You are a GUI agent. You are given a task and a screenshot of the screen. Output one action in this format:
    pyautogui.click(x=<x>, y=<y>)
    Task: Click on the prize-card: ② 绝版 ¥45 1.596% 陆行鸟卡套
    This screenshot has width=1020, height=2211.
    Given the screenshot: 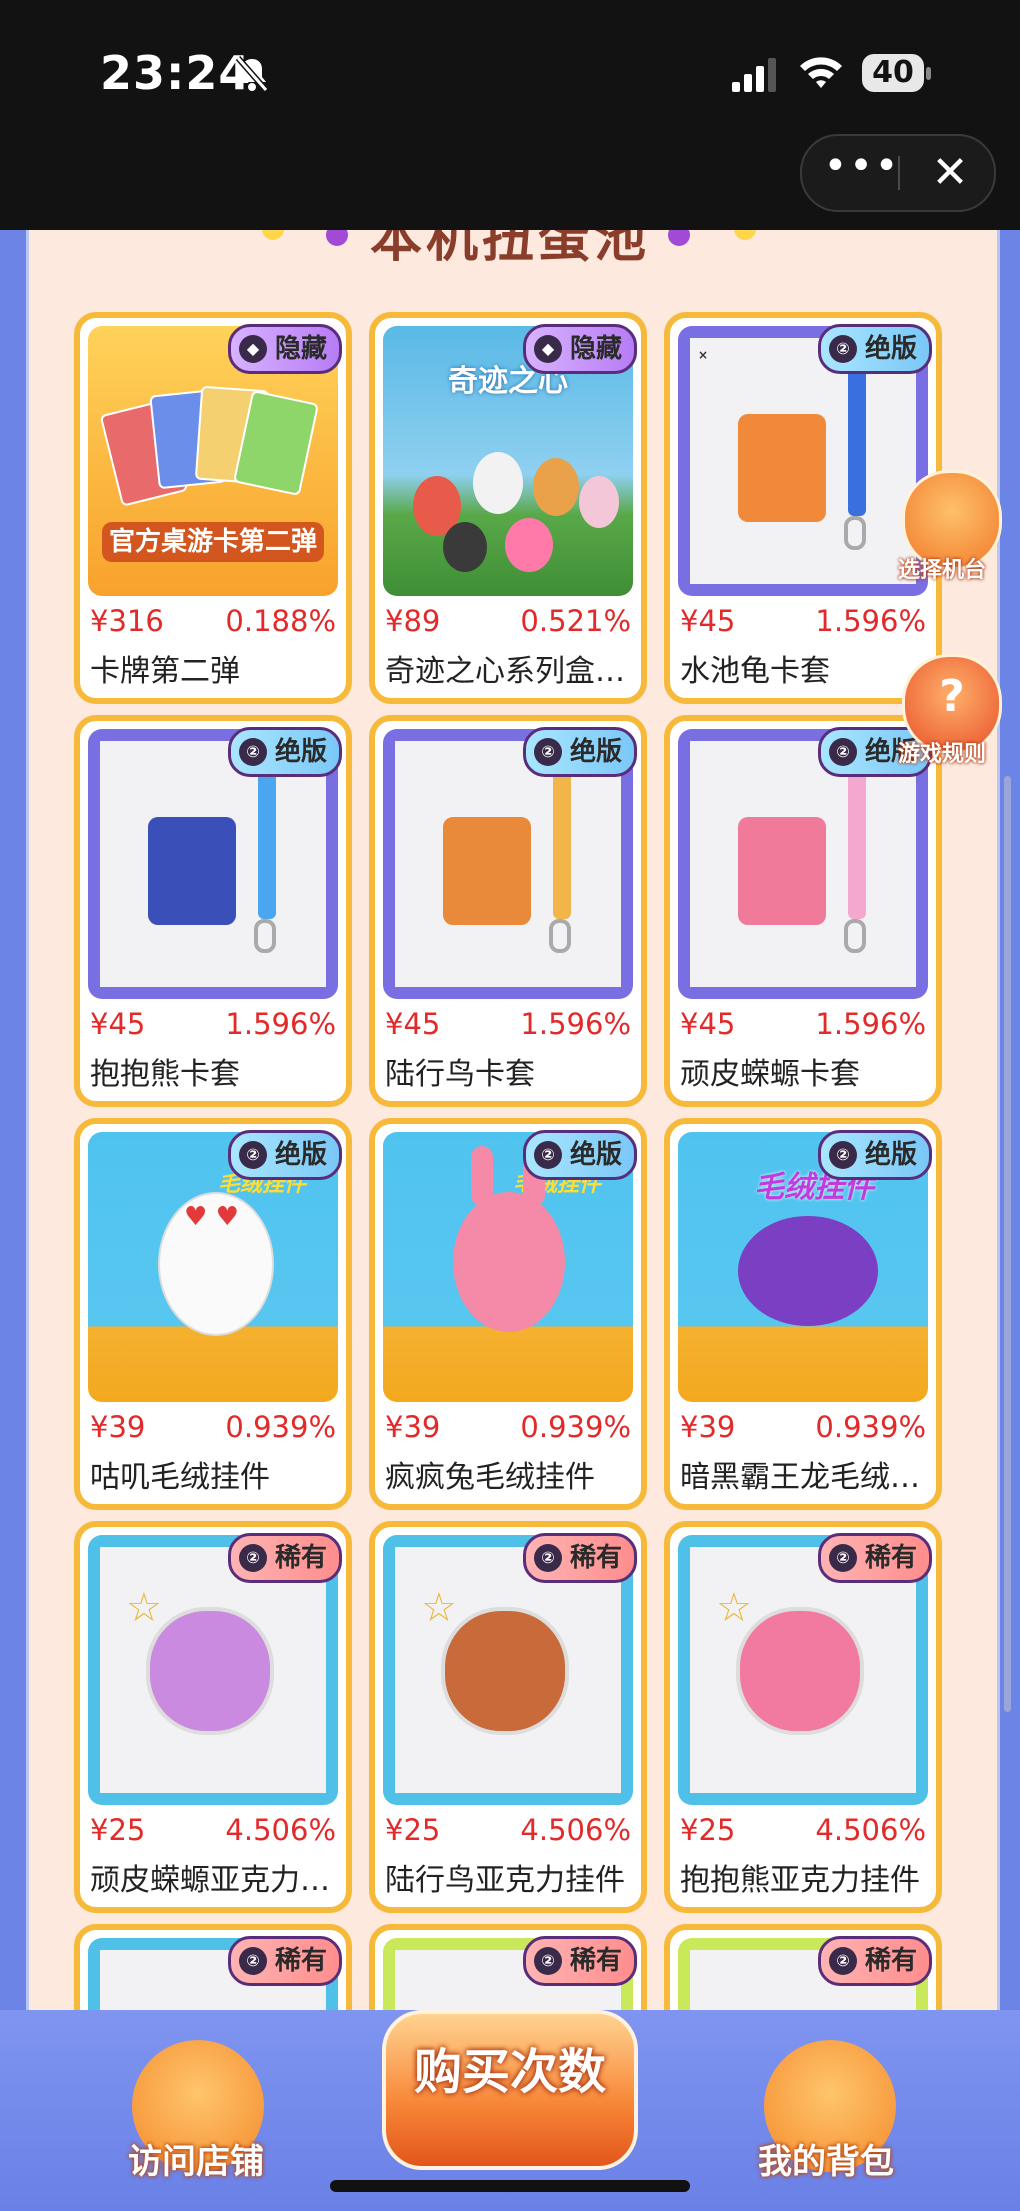 What is the action you would take?
    pyautogui.click(x=508, y=911)
    